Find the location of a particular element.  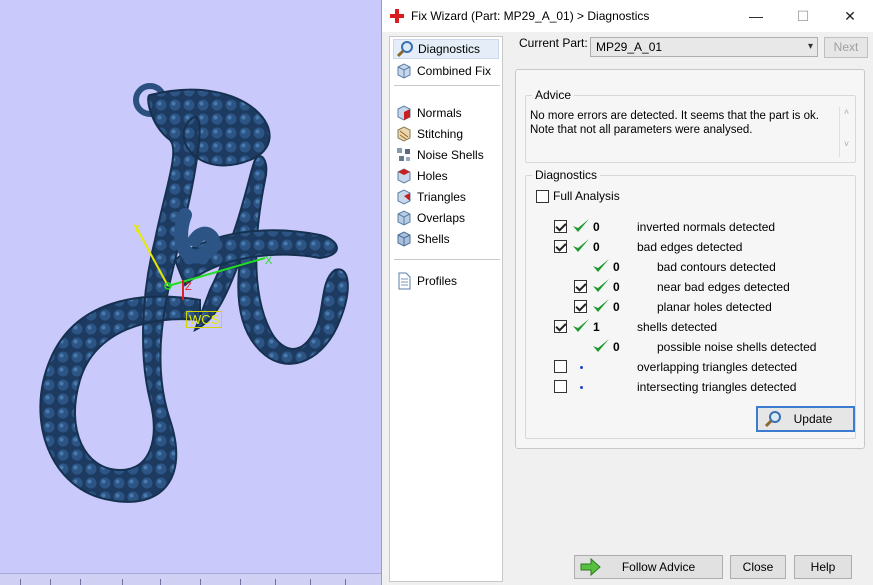

diagnostic-label: bad contours detected is located at coordinates (716, 267).